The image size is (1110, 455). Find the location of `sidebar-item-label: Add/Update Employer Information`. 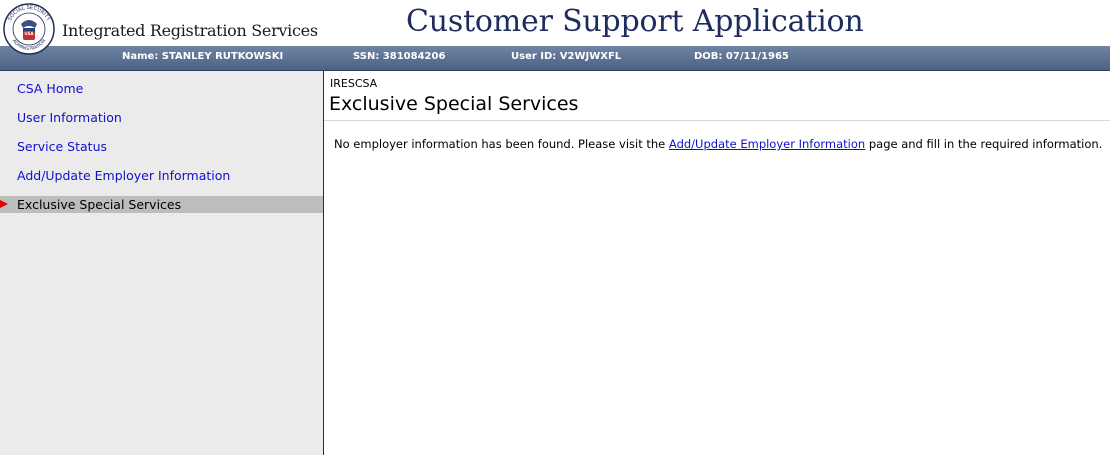

sidebar-item-label: Add/Update Employer Information is located at coordinates (123, 175).